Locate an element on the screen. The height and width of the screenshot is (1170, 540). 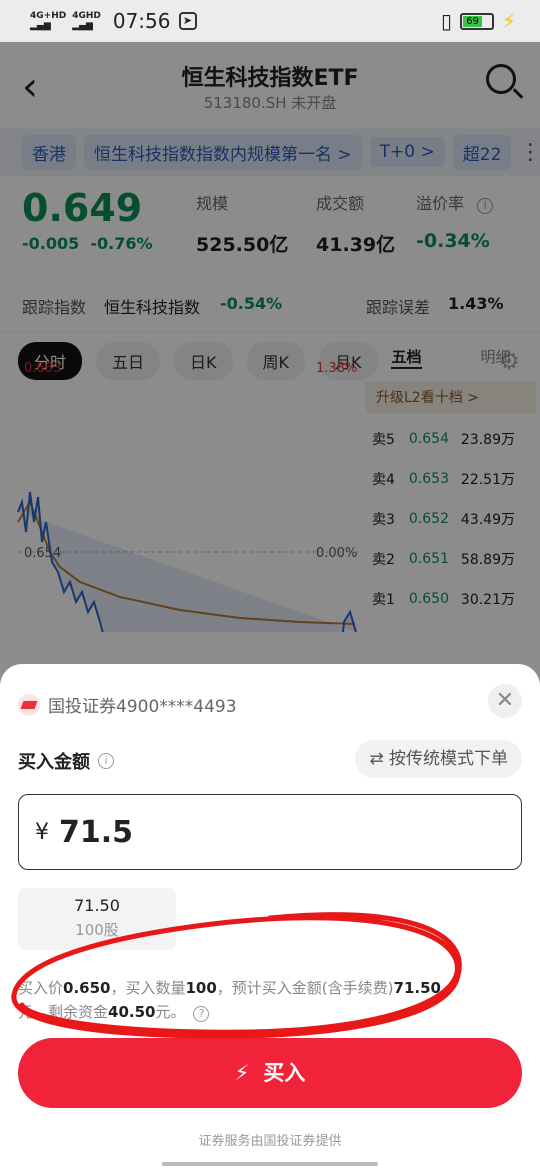
help-icon: ? is located at coordinates (201, 1014).